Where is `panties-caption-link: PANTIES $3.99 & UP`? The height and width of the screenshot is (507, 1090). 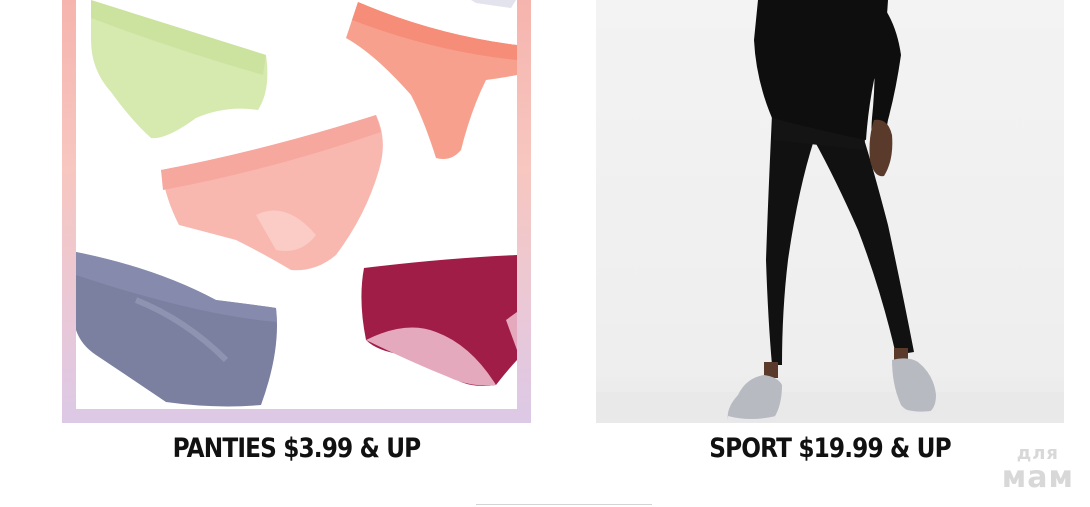 panties-caption-link: PANTIES $3.99 & UP is located at coordinates (296, 448).